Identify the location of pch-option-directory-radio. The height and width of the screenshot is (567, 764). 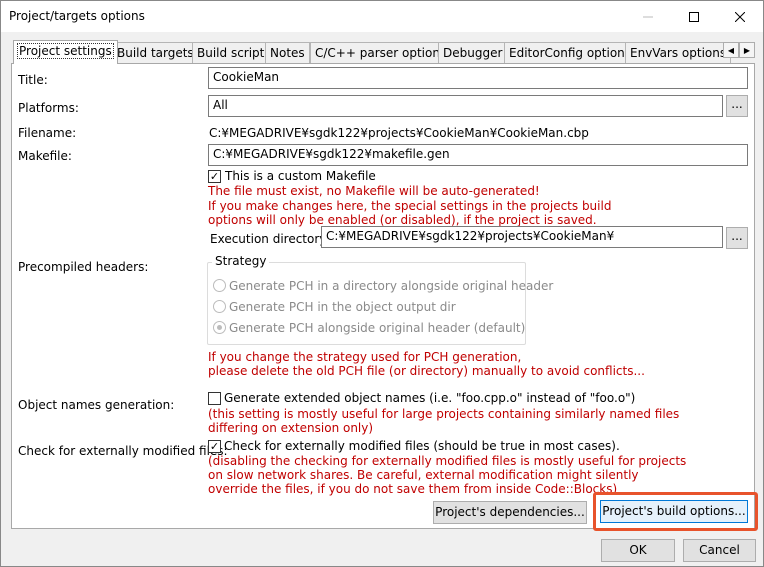
(219, 285).